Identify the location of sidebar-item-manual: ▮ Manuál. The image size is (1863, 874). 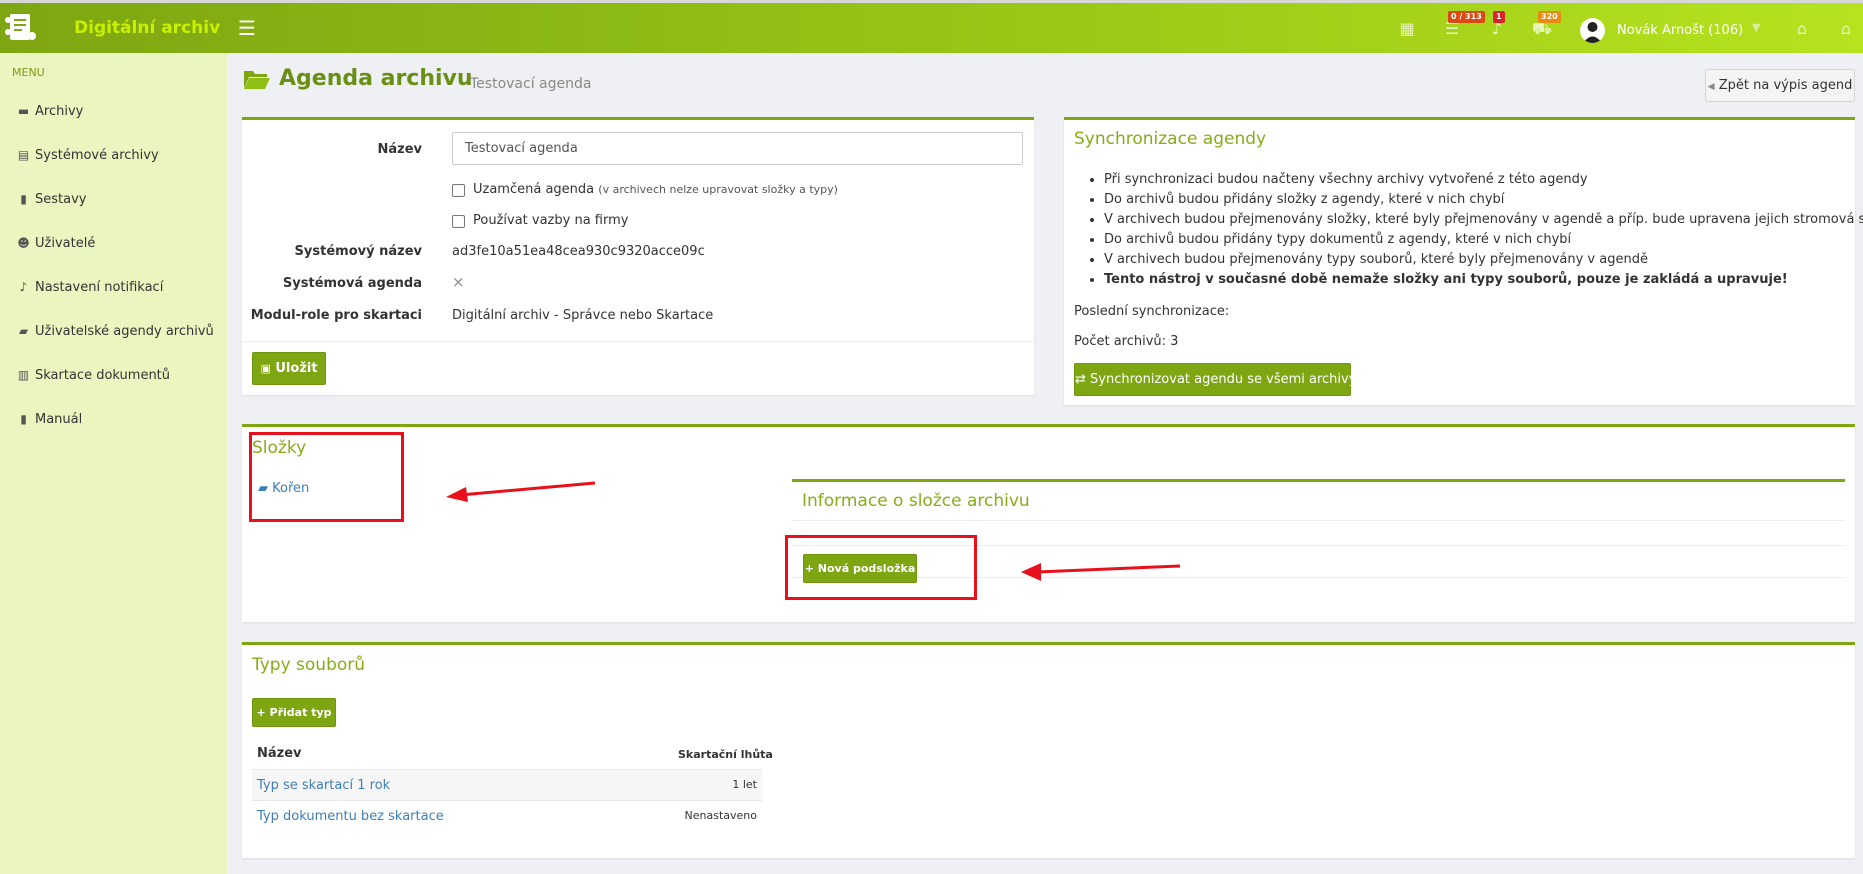
(49, 422).